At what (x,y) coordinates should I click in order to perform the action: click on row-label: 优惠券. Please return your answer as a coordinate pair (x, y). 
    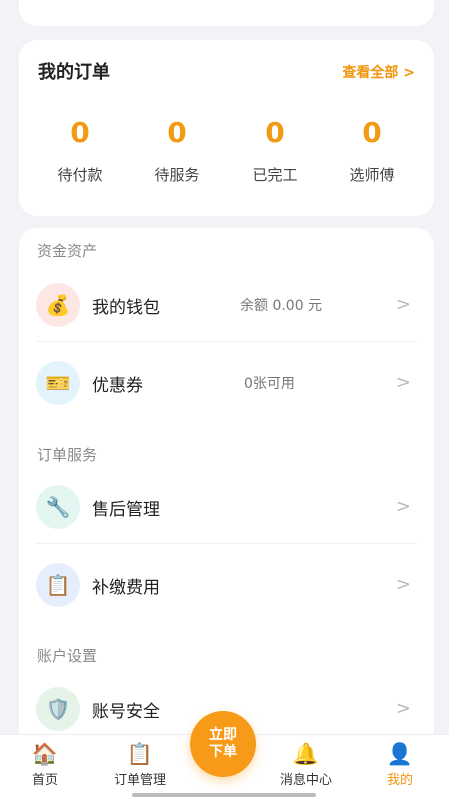
    Looking at the image, I should click on (117, 386).